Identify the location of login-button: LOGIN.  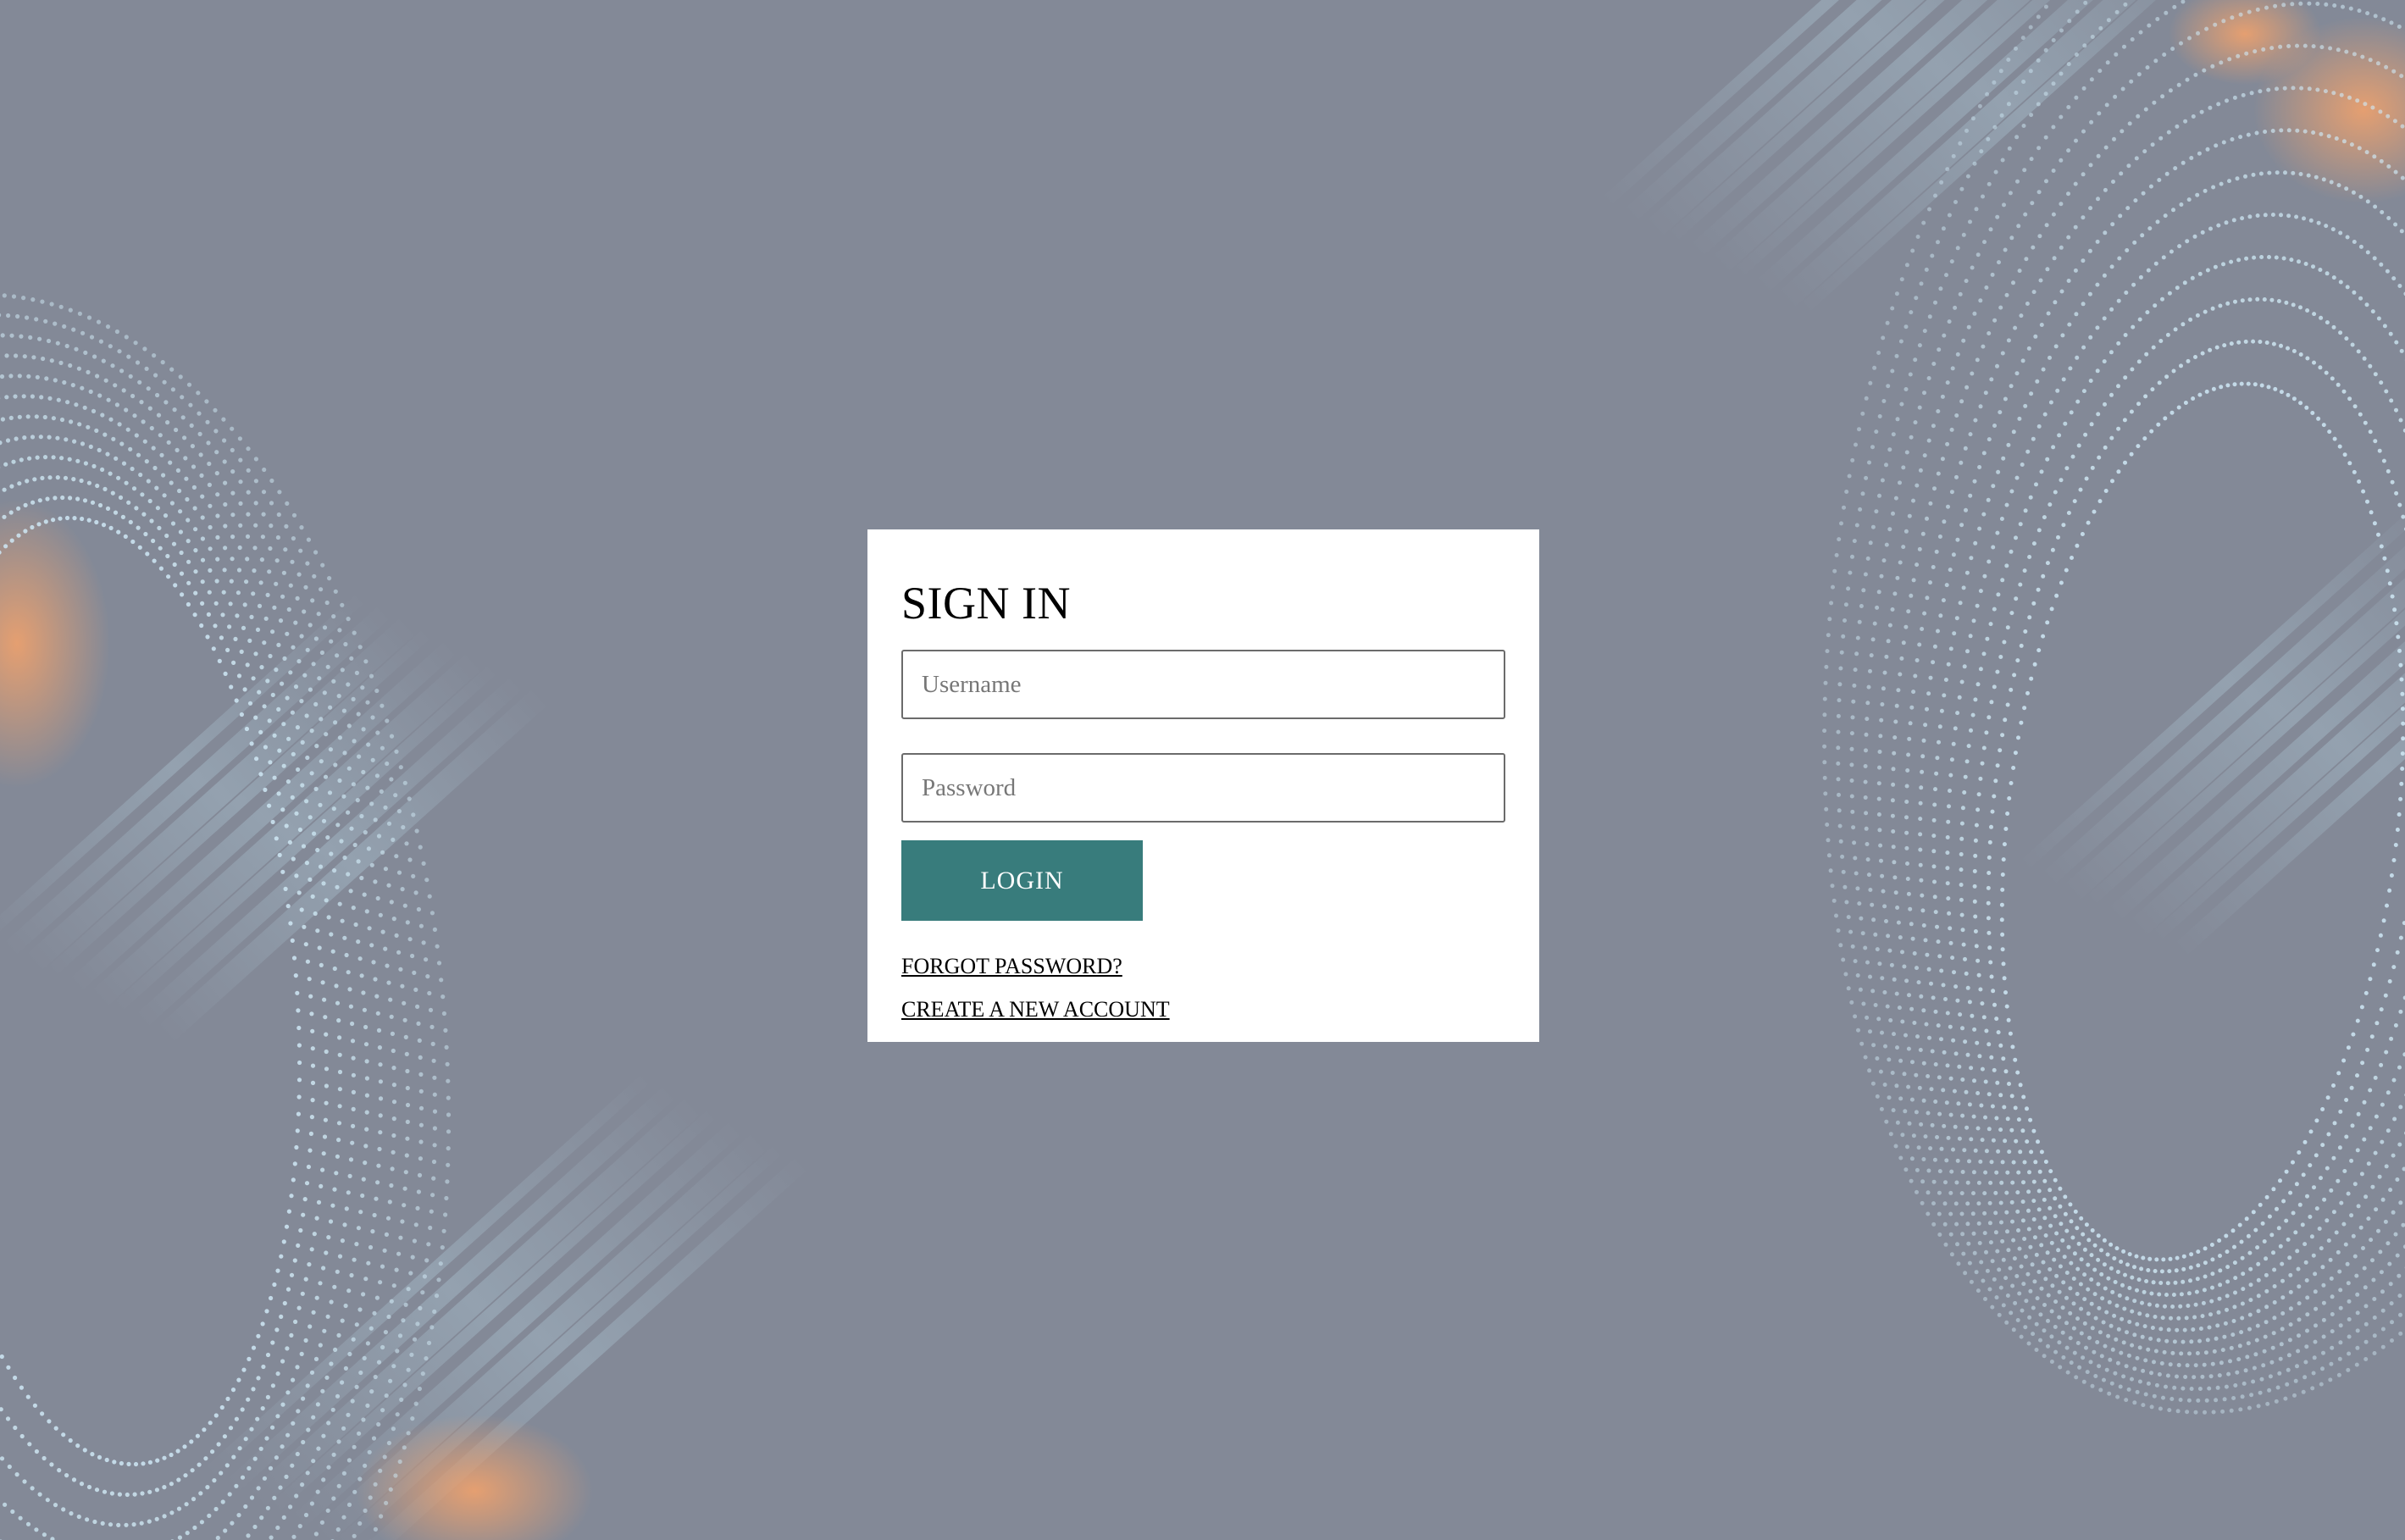
(1022, 880).